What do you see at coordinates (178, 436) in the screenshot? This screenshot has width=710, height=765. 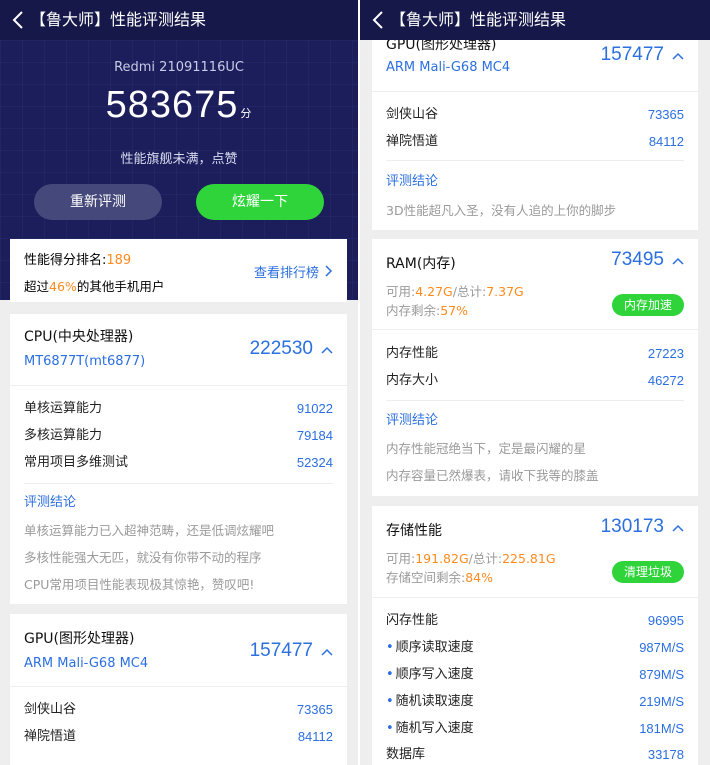 I see `cpu-item-row: 多核运算能力 79184` at bounding box center [178, 436].